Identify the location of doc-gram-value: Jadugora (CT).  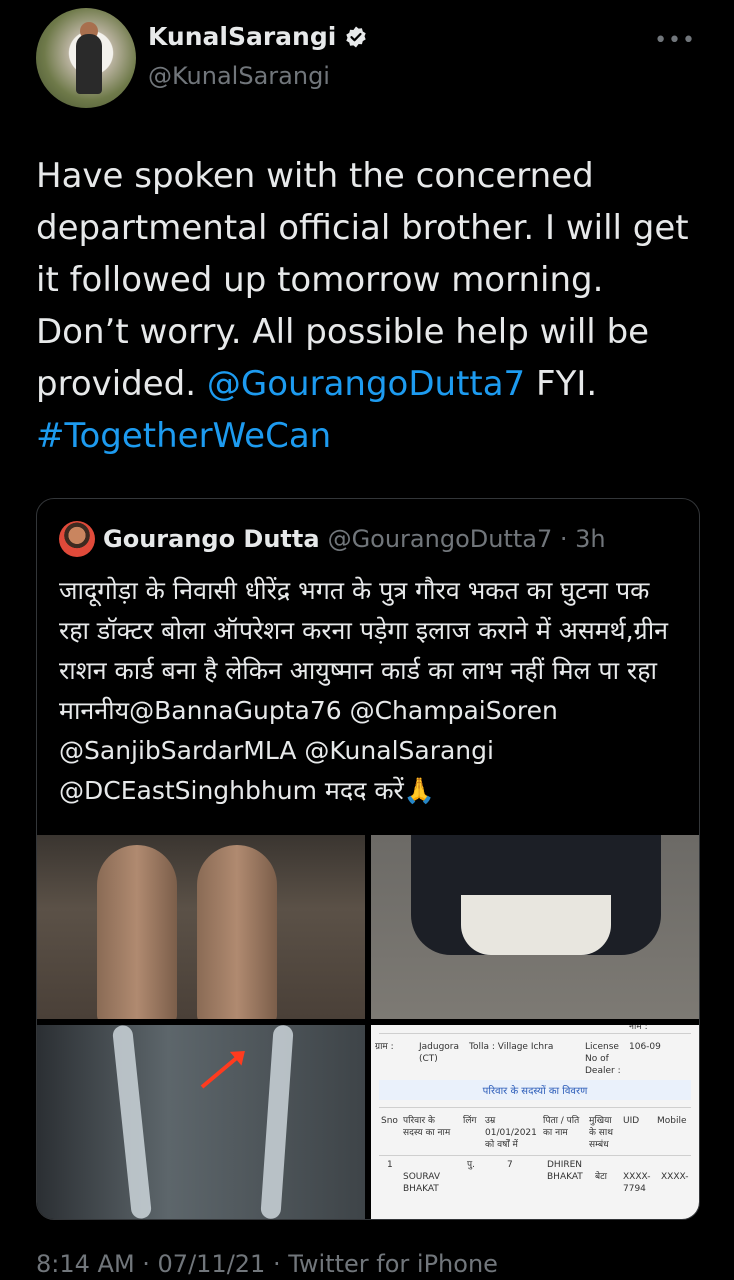
(439, 1053).